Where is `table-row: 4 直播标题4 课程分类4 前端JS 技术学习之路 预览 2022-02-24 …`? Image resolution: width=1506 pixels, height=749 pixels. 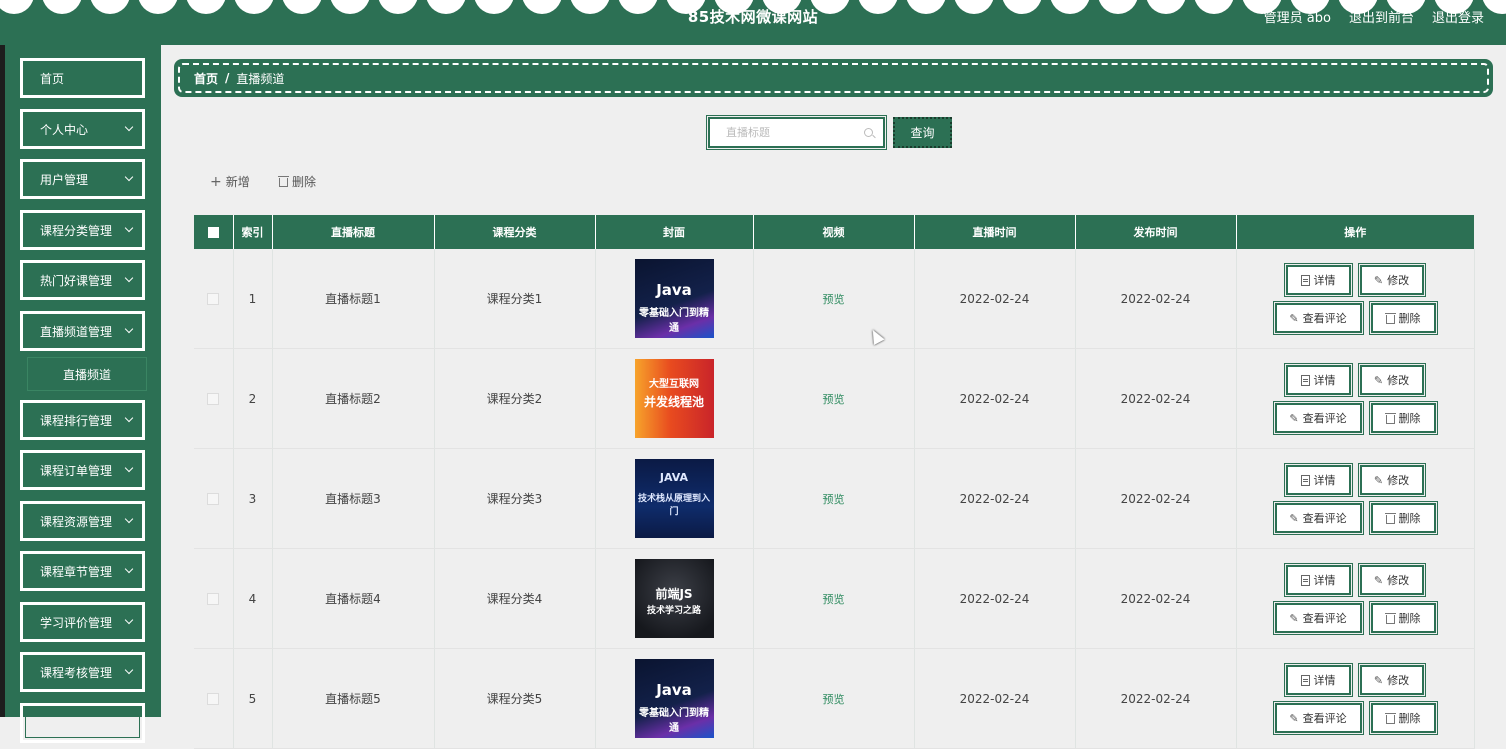 table-row: 4 直播标题4 课程分类4 前端JS 技术学习之路 预览 2022-02-24 … is located at coordinates (834, 598).